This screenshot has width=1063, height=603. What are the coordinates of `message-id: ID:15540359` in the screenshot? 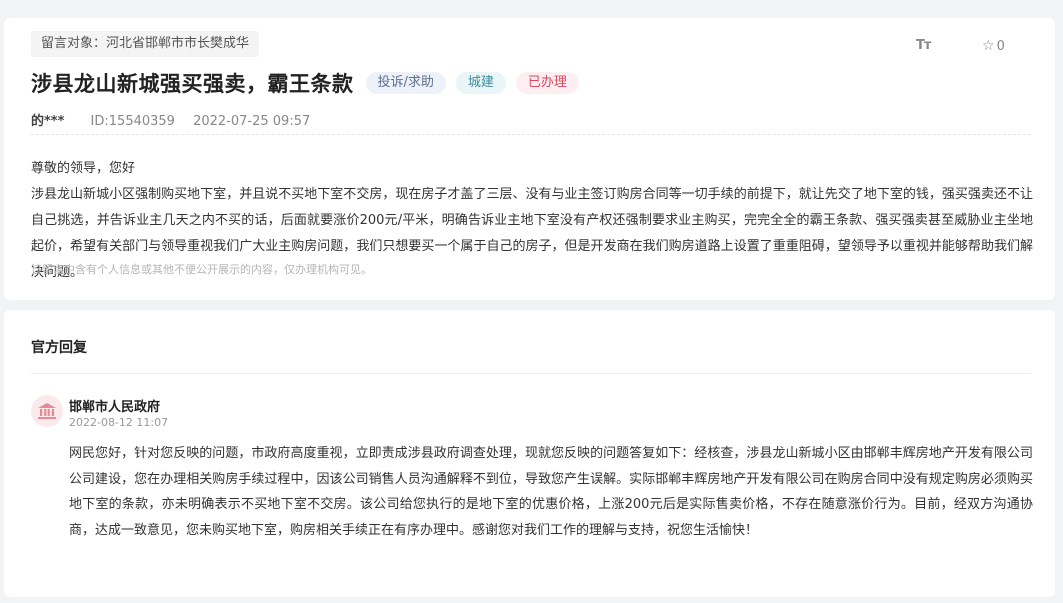 It's located at (132, 121).